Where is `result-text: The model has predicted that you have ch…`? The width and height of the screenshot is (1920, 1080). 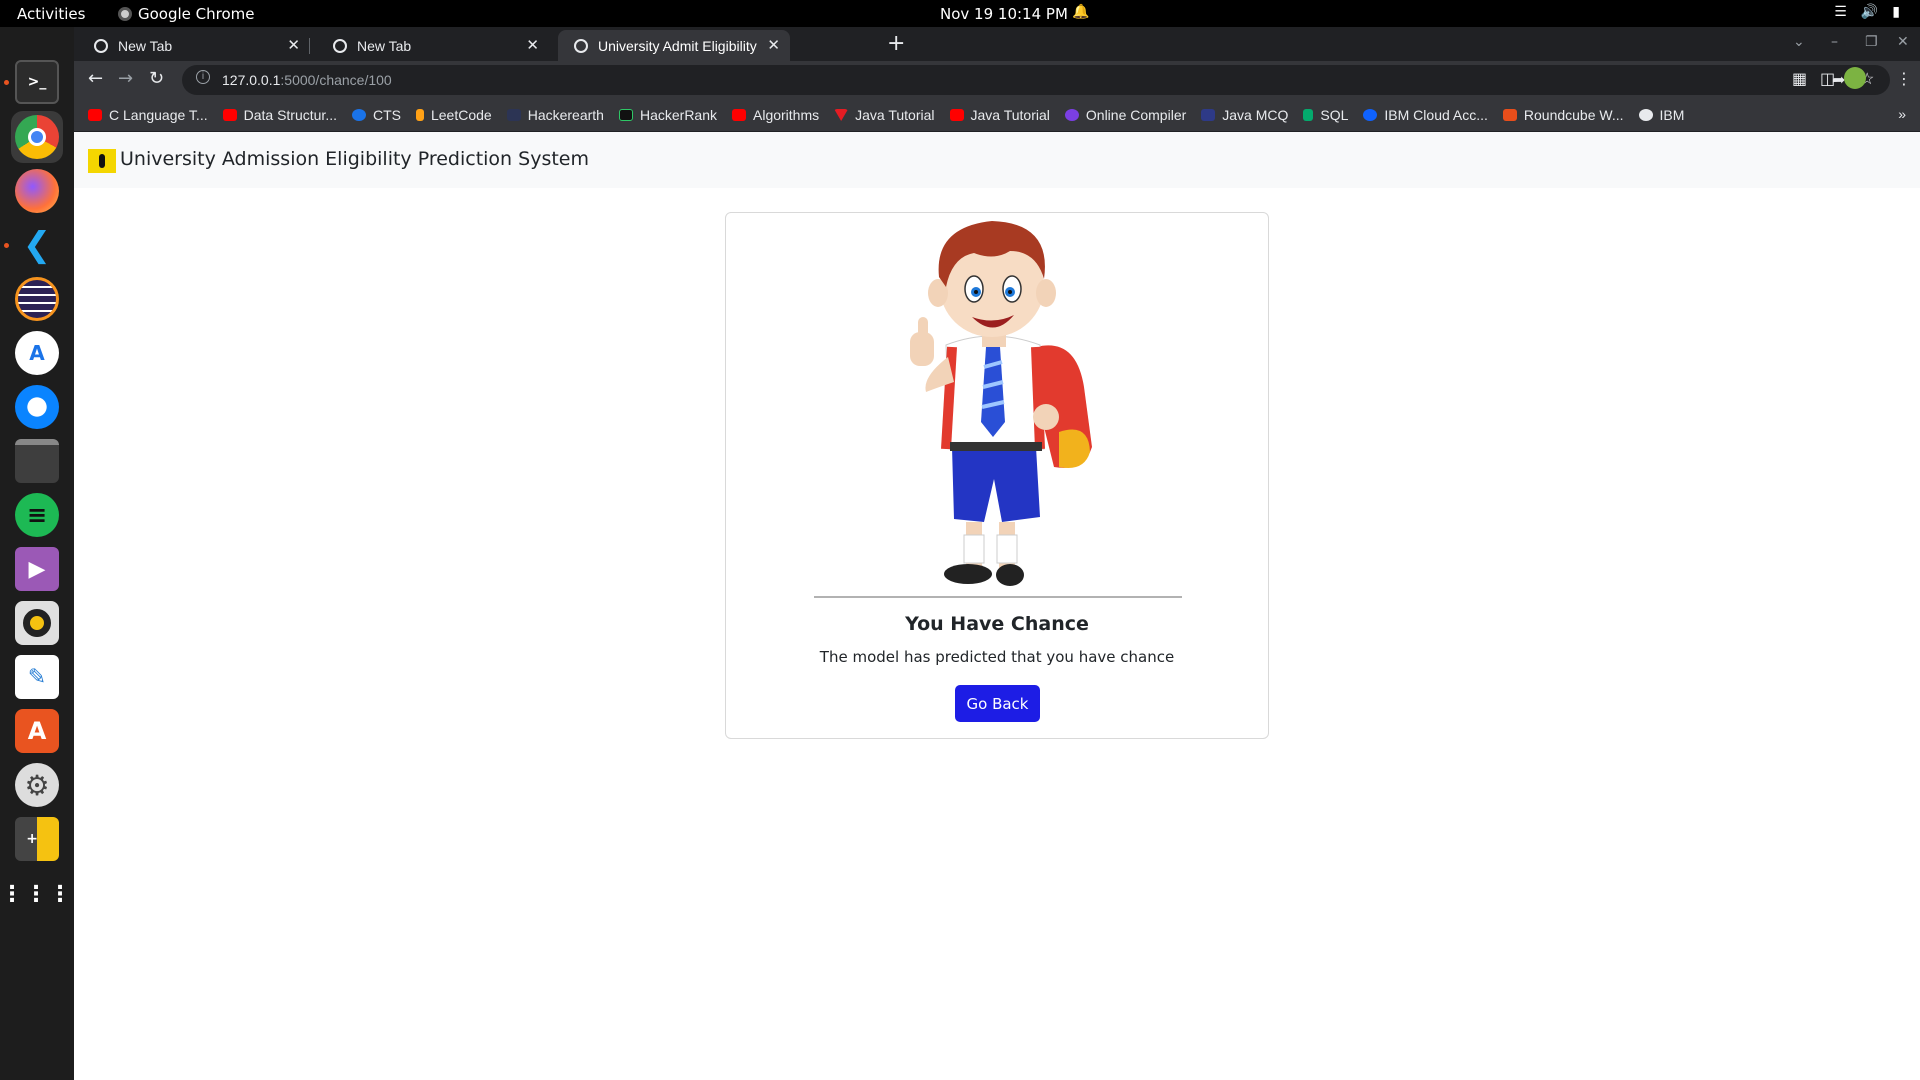 result-text: The model has predicted that you have ch… is located at coordinates (997, 657).